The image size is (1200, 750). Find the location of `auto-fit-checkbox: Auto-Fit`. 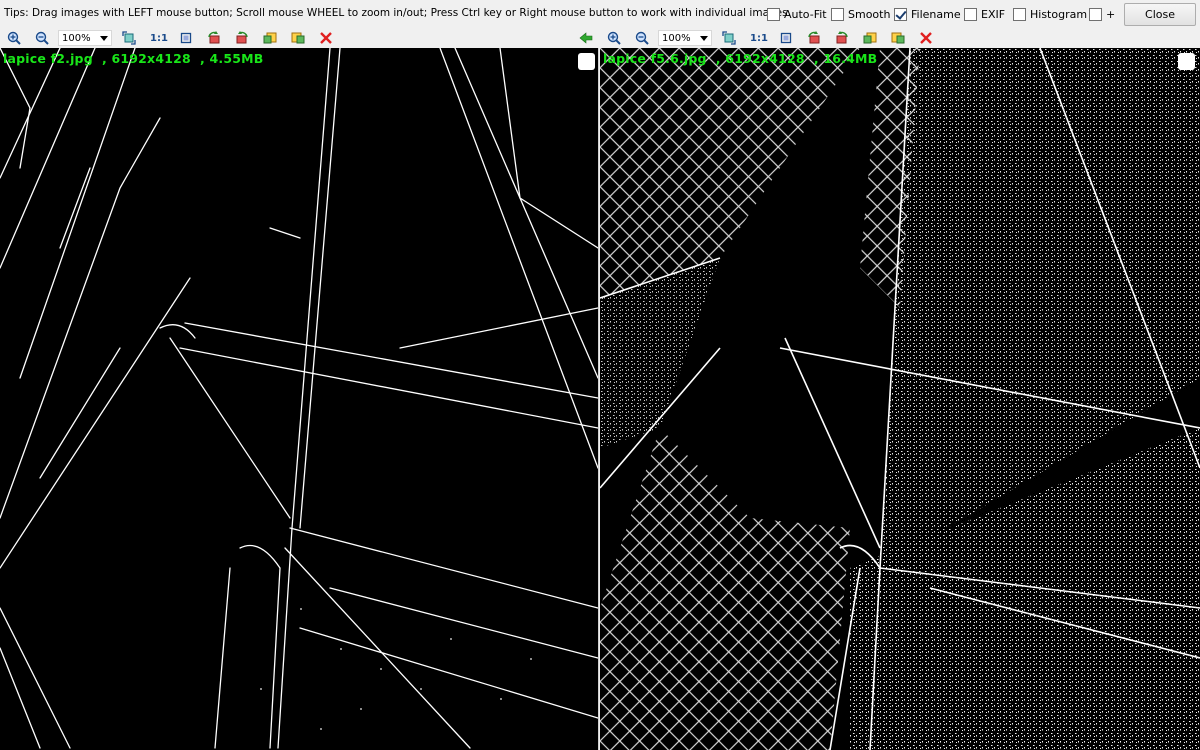

auto-fit-checkbox: Auto-Fit is located at coordinates (797, 14).